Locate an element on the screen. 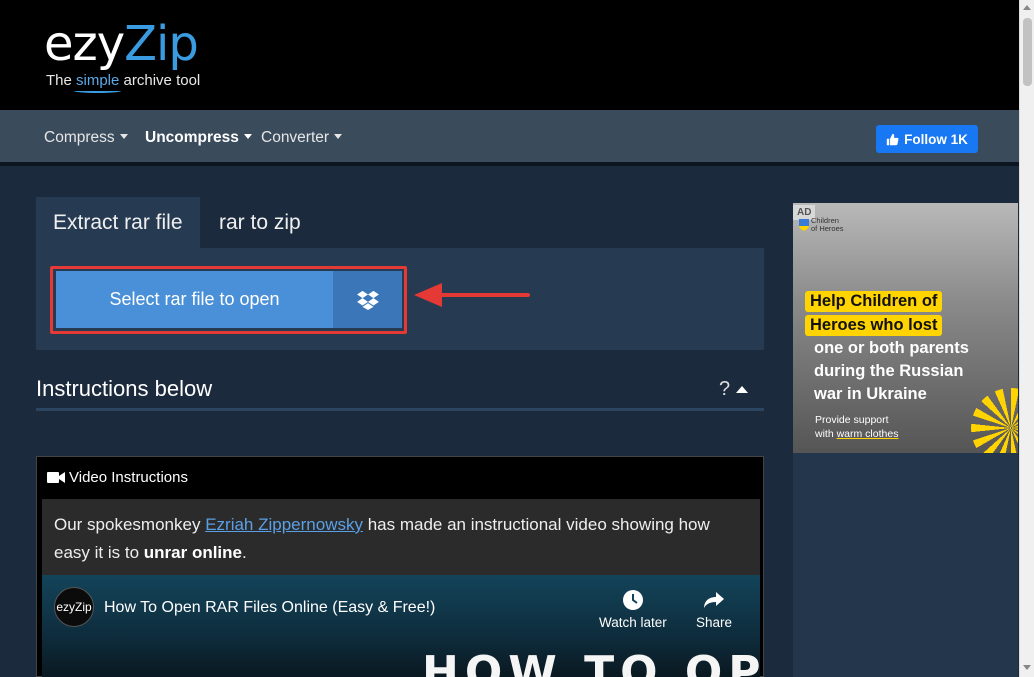 This screenshot has height=677, width=1034. ad-org-logo: Children of Heroes is located at coordinates (821, 225).